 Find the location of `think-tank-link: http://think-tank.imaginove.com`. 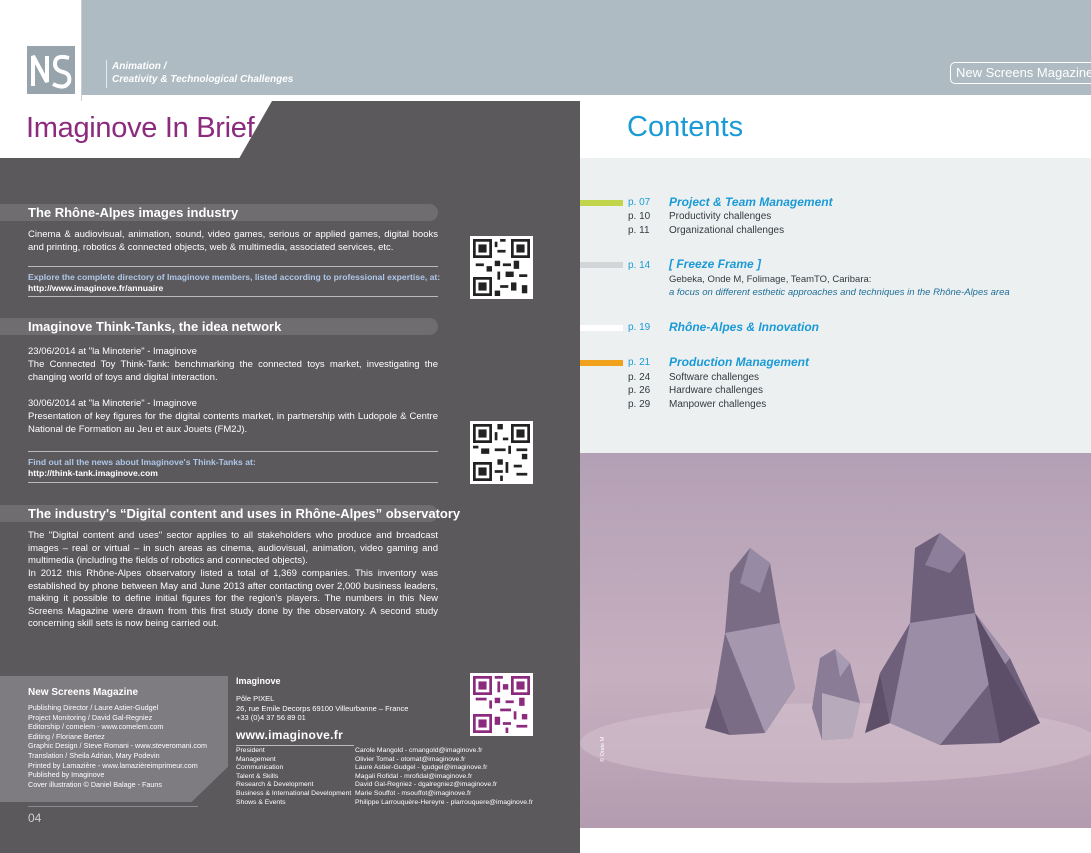

think-tank-link: http://think-tank.imaginove.com is located at coordinates (93, 473).